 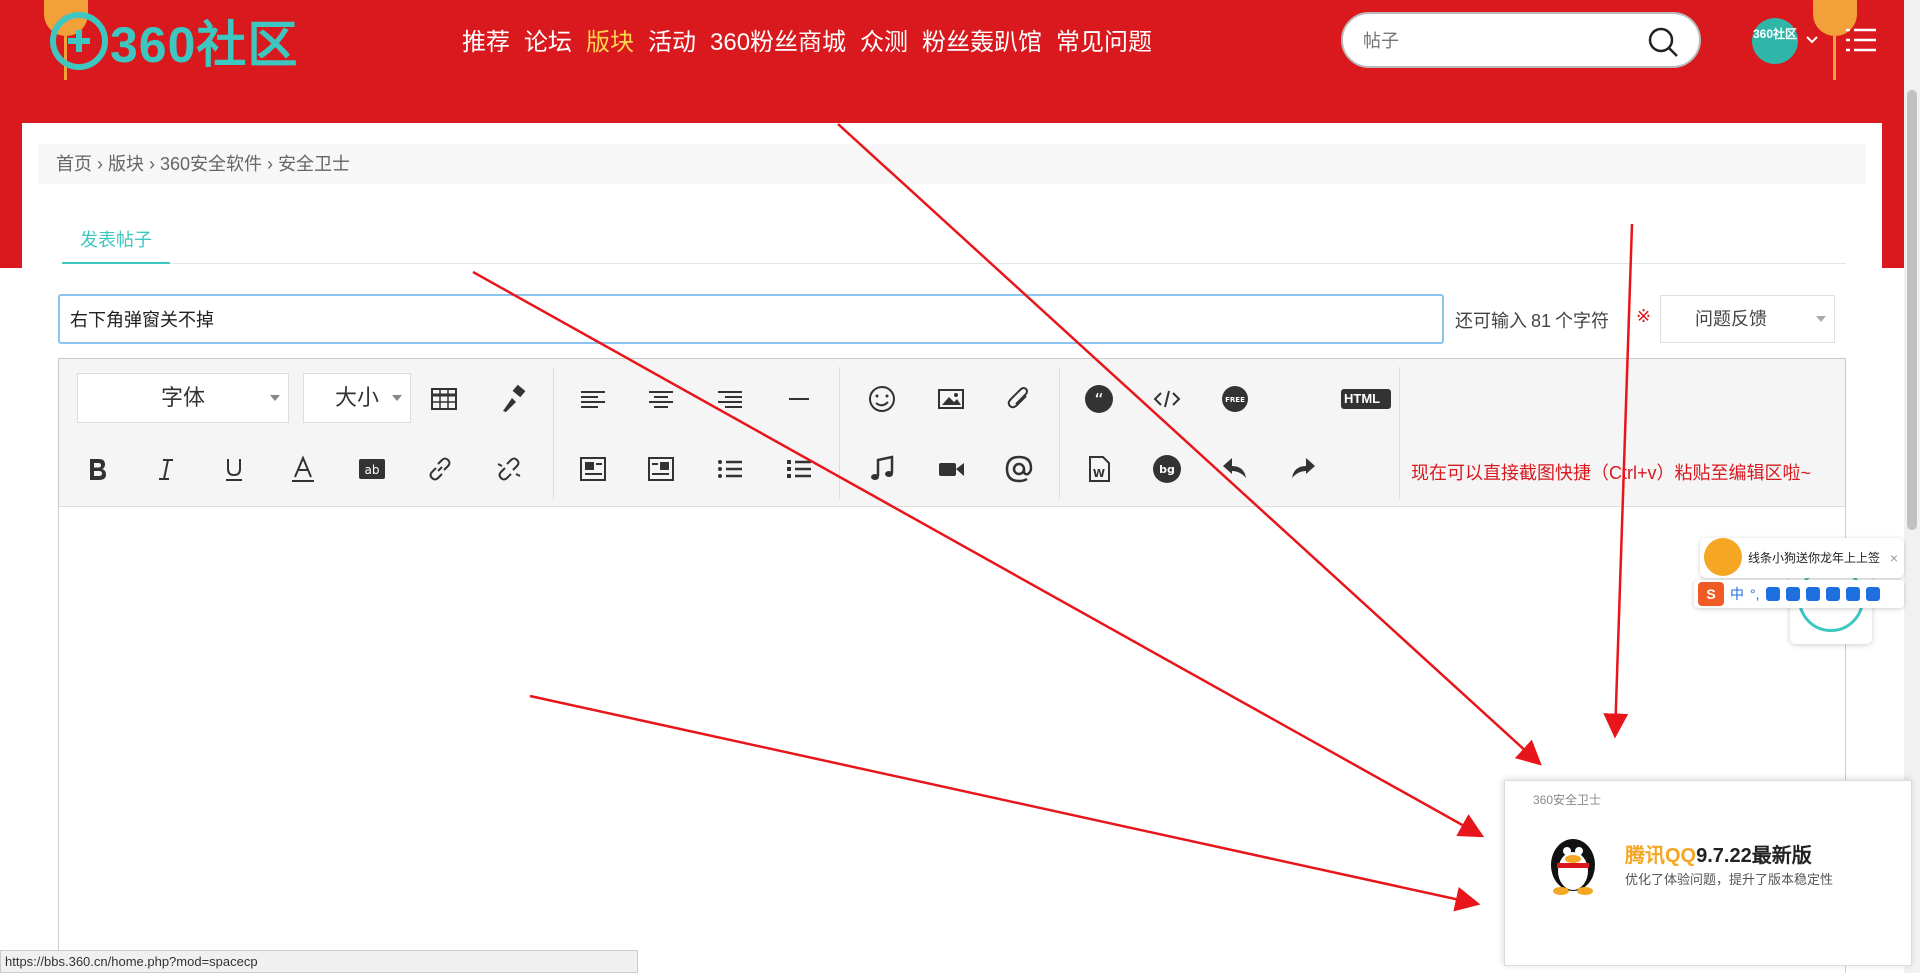 I want to click on italic-icon, so click(x=166, y=469).